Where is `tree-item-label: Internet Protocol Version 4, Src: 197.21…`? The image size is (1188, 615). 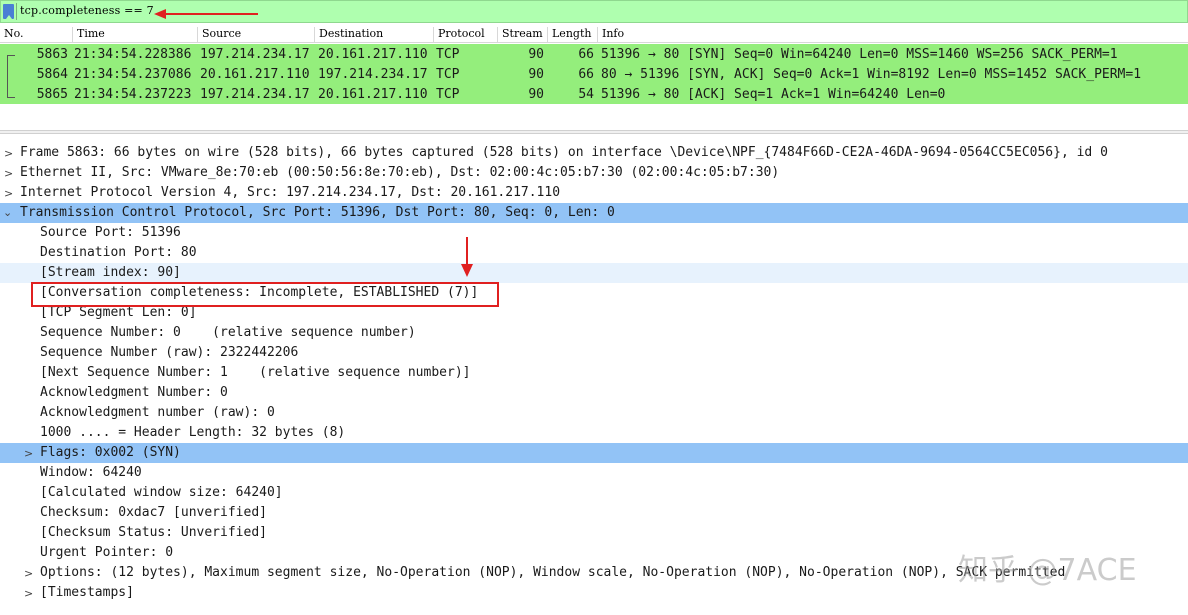 tree-item-label: Internet Protocol Version 4, Src: 197.21… is located at coordinates (290, 192).